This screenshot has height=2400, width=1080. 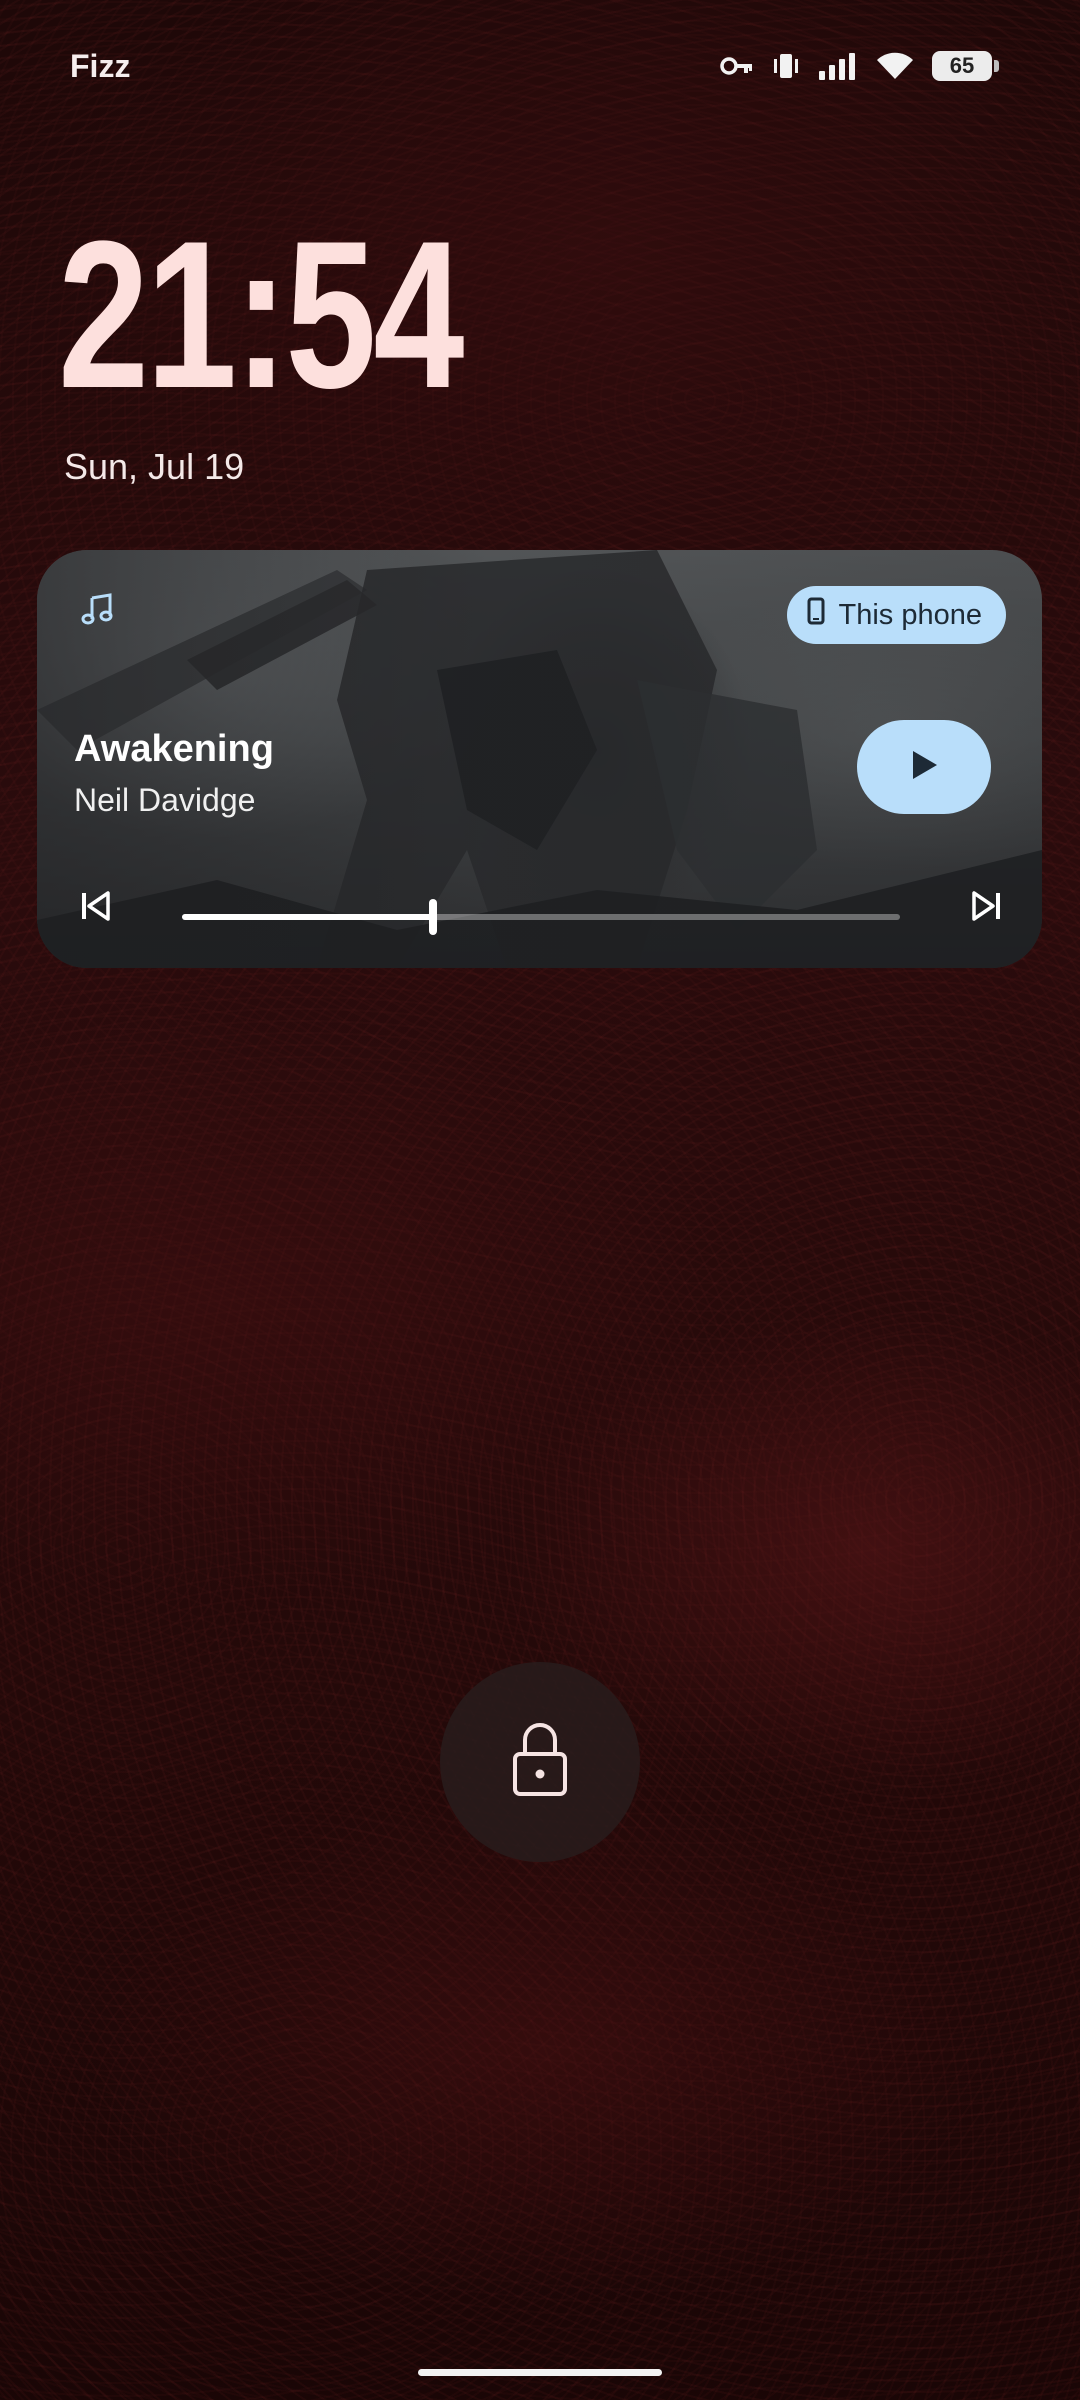 What do you see at coordinates (540, 2372) in the screenshot?
I see `gesture-navigation-bar` at bounding box center [540, 2372].